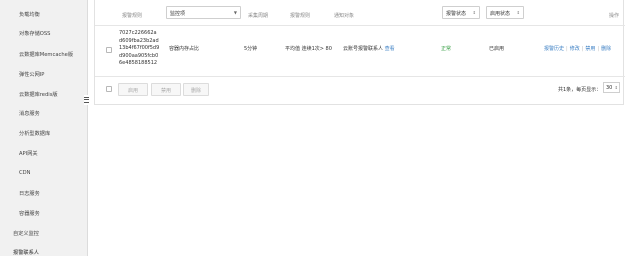  What do you see at coordinates (29, 113) in the screenshot?
I see `sidebar-item-mns: 消息服务` at bounding box center [29, 113].